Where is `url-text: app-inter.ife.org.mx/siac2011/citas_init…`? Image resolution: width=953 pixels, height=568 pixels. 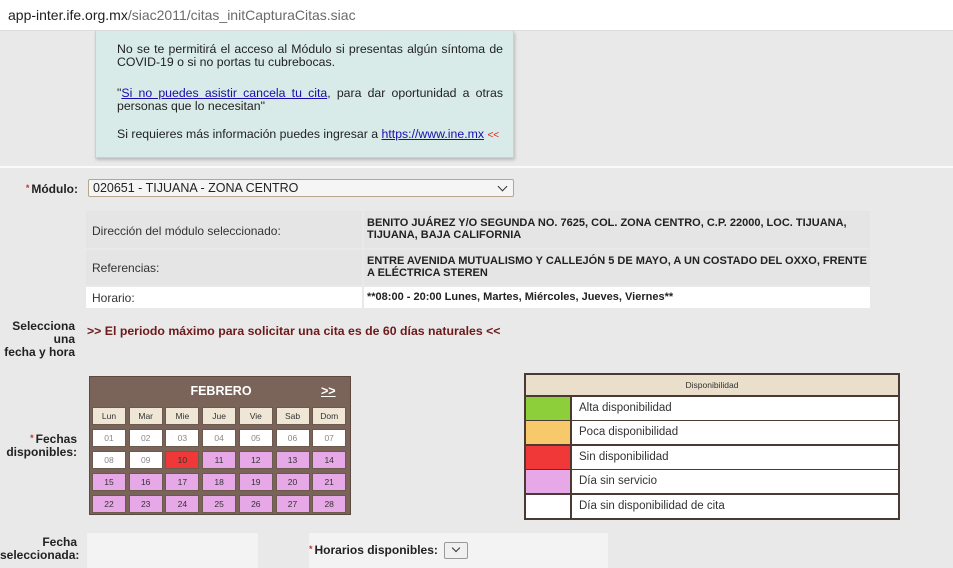 url-text: app-inter.ife.org.mx/siac2011/citas_init… is located at coordinates (182, 15).